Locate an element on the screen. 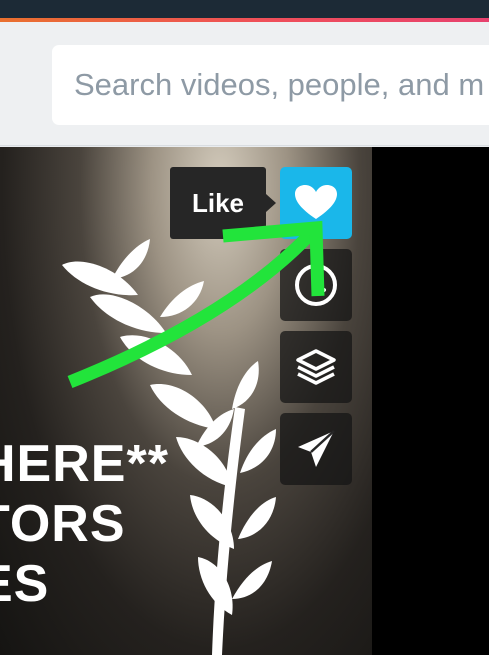 This screenshot has height=655, width=489. layers-icon is located at coordinates (316, 367).